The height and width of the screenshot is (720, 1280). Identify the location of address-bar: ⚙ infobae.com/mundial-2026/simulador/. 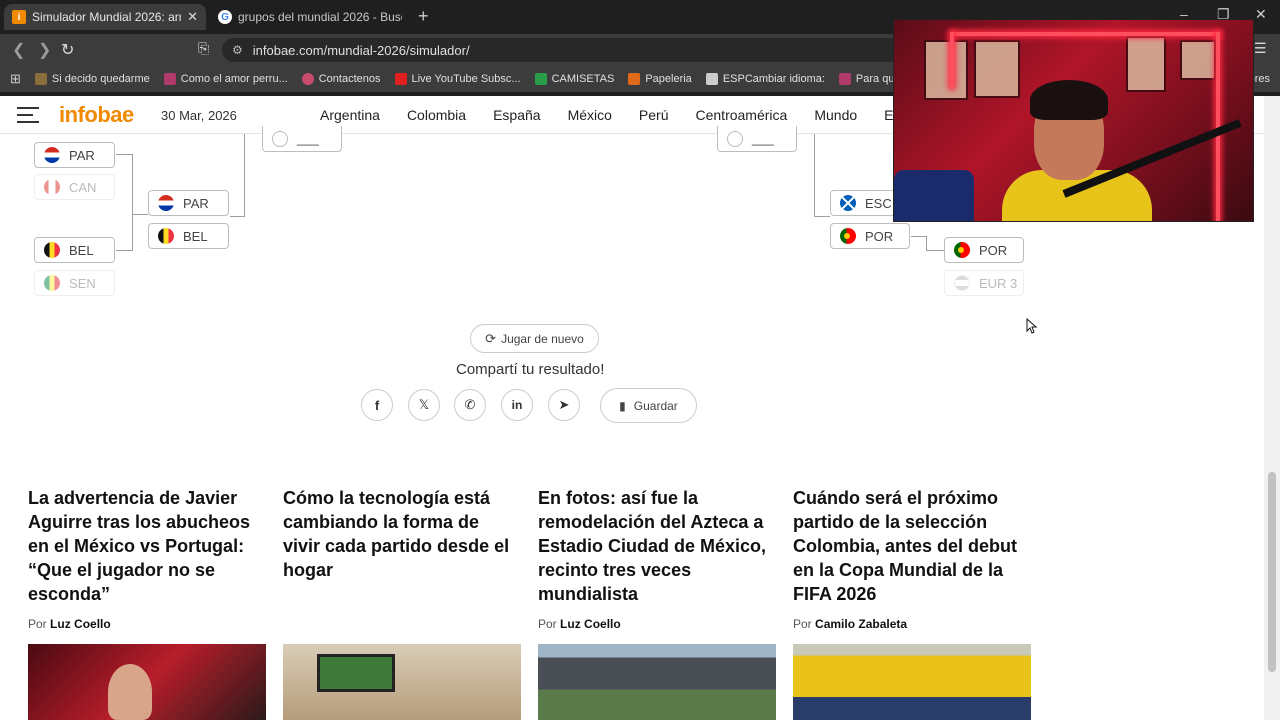
(562, 50).